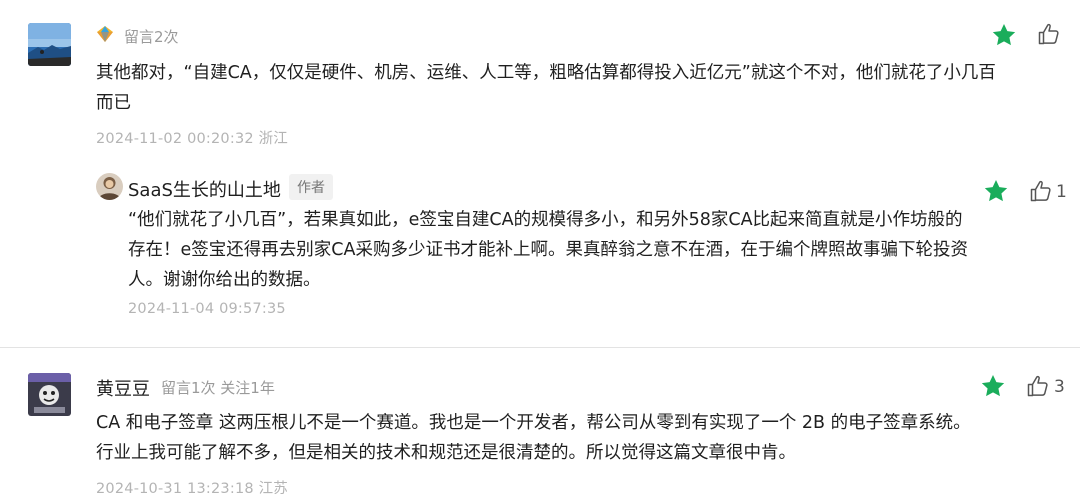 This screenshot has height=499, width=1080. I want to click on like-count: 3, so click(1059, 387).